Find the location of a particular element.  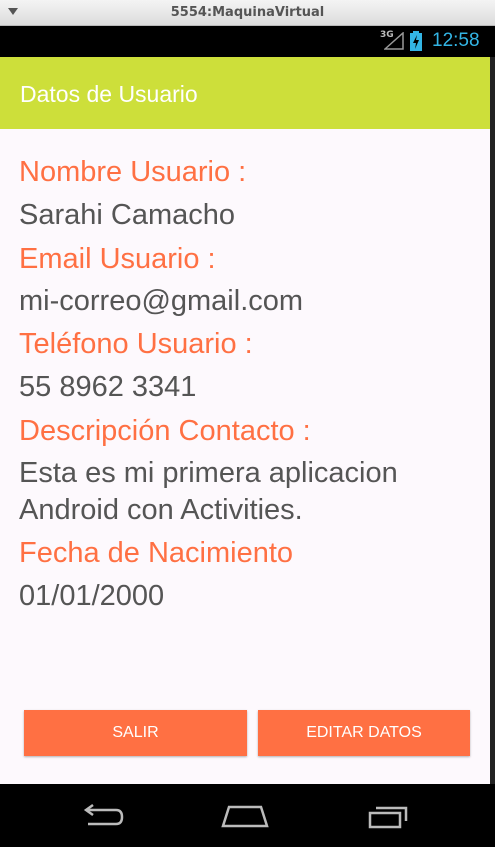

navigation-bar is located at coordinates (247, 815).